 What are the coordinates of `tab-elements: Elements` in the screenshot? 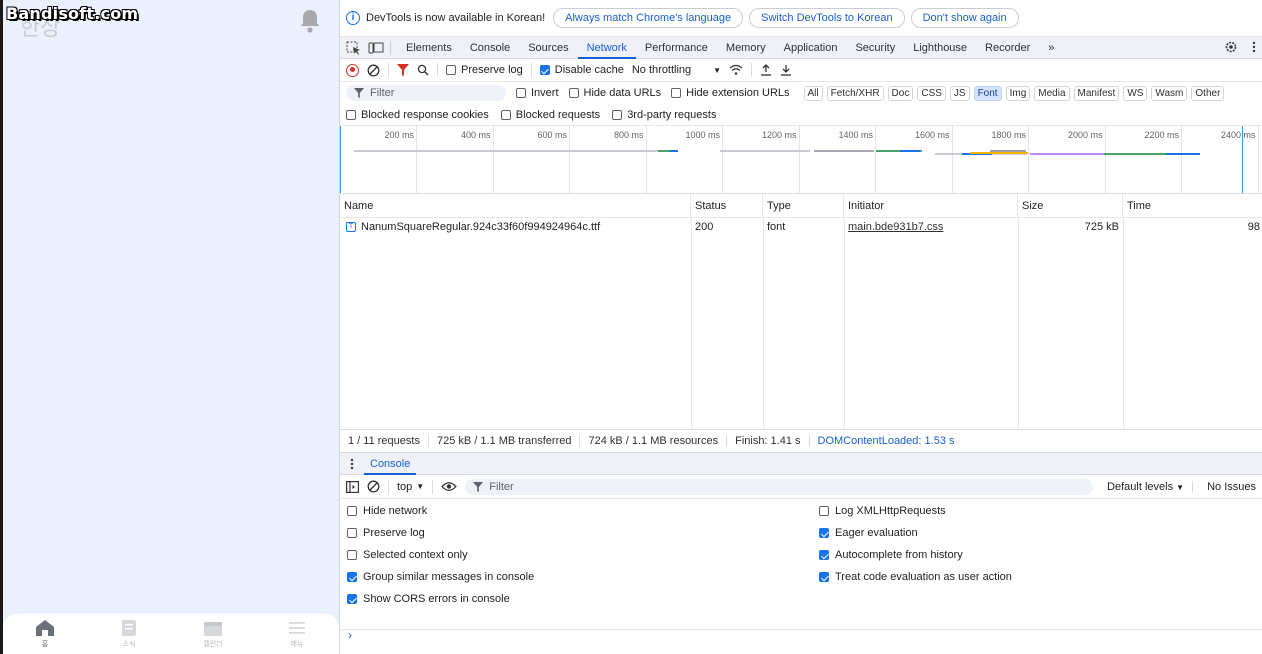 It's located at (429, 48).